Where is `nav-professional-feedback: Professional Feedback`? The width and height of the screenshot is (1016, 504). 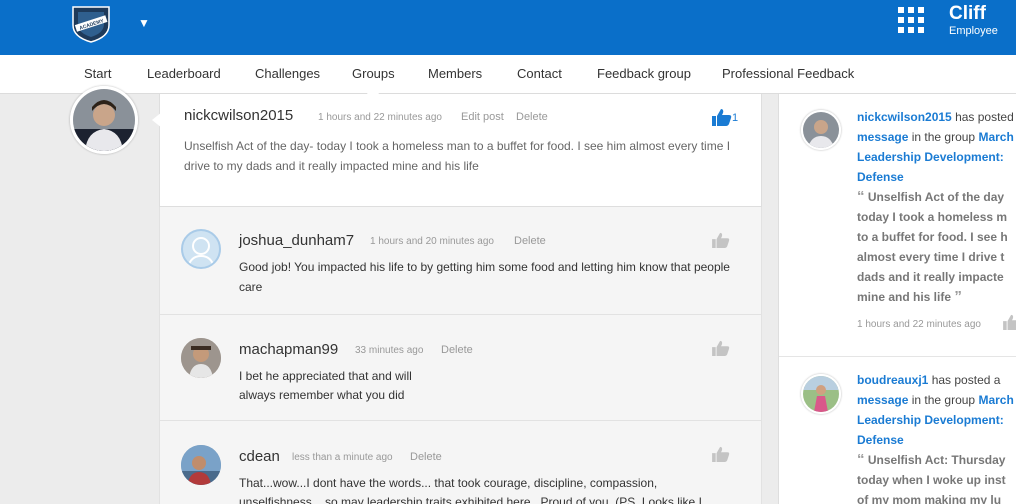
nav-professional-feedback: Professional Feedback is located at coordinates (788, 73).